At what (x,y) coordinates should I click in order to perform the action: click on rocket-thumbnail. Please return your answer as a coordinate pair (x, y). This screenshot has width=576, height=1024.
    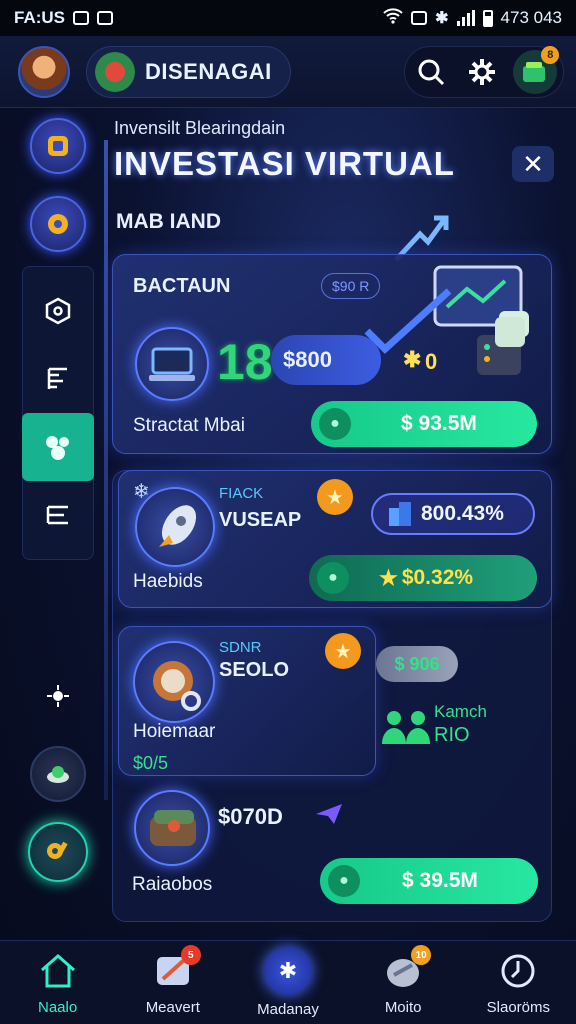
    Looking at the image, I should click on (175, 527).